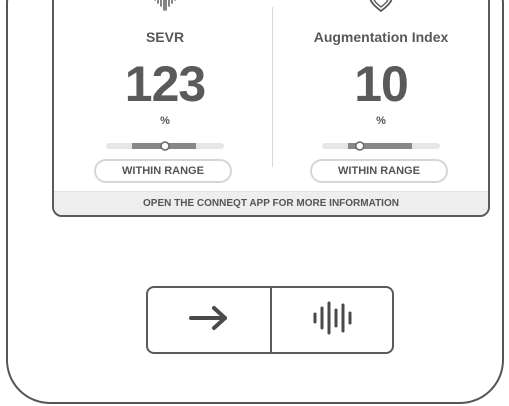 Image resolution: width=509 pixels, height=406 pixels. Describe the element at coordinates (381, 84) in the screenshot. I see `metric-value: 10` at that location.